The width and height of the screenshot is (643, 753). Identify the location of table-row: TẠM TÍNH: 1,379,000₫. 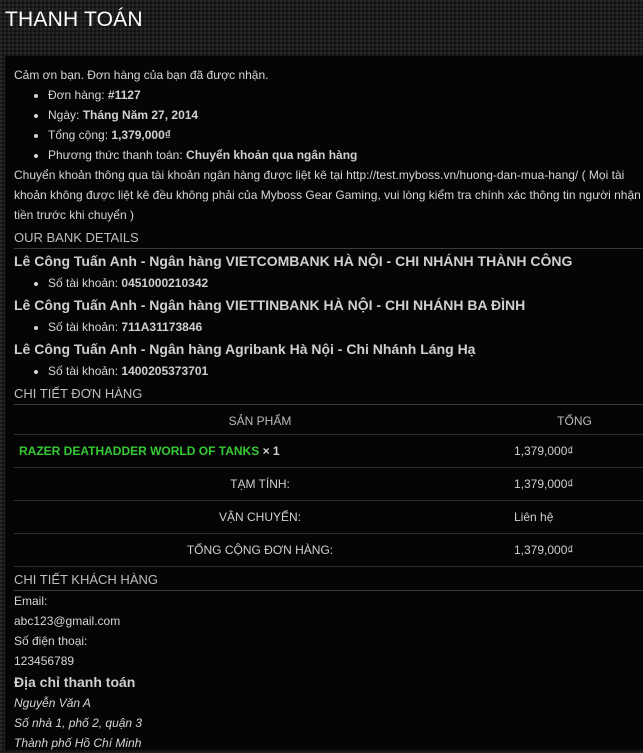
(328, 484).